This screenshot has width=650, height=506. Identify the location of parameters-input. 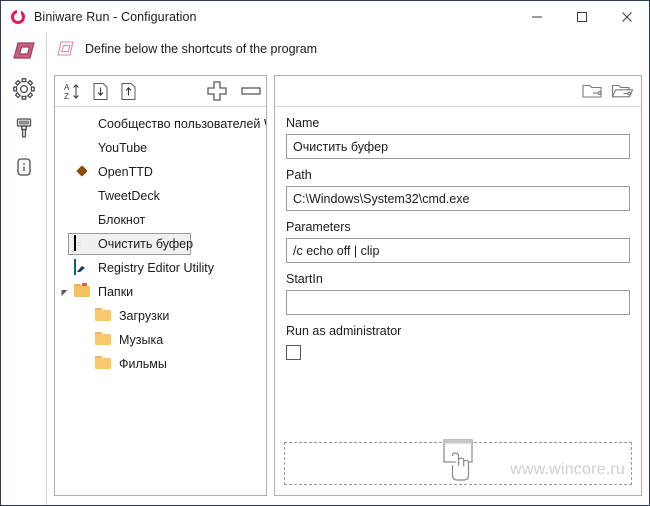
(458, 250).